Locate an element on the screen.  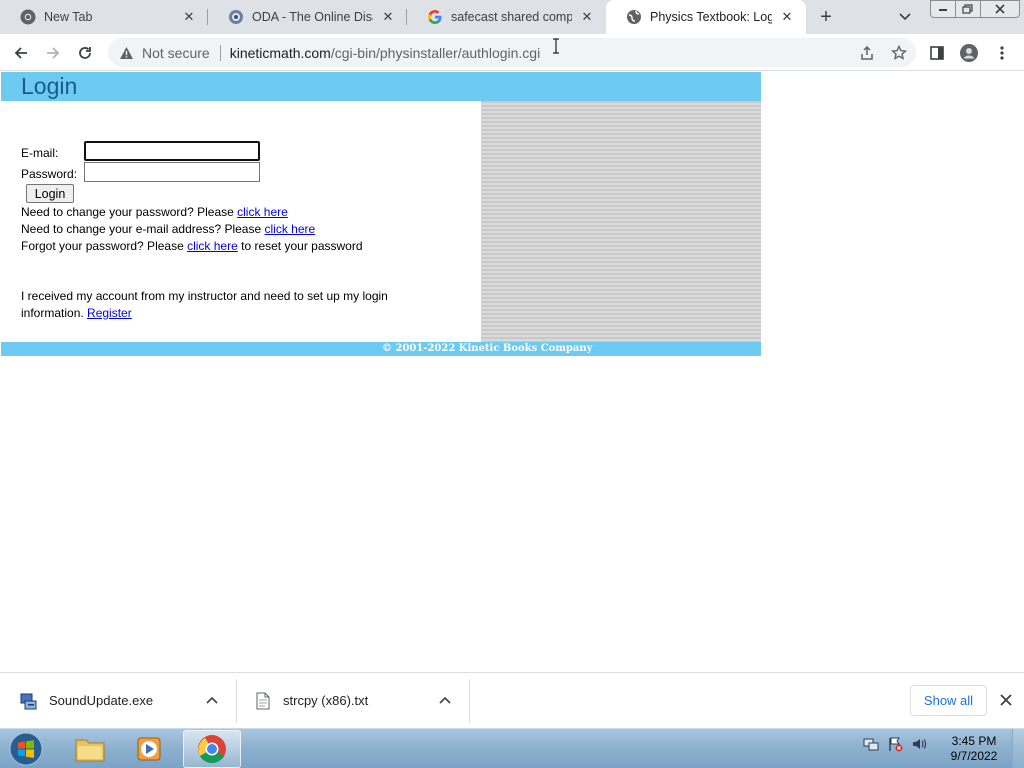
forward-button is located at coordinates (53, 53).